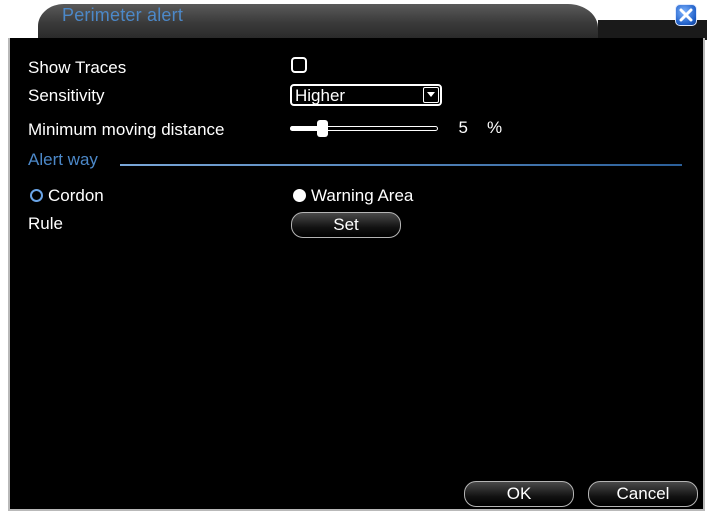 The width and height of the screenshot is (707, 519). I want to click on cordon-label: Cordon, so click(76, 195).